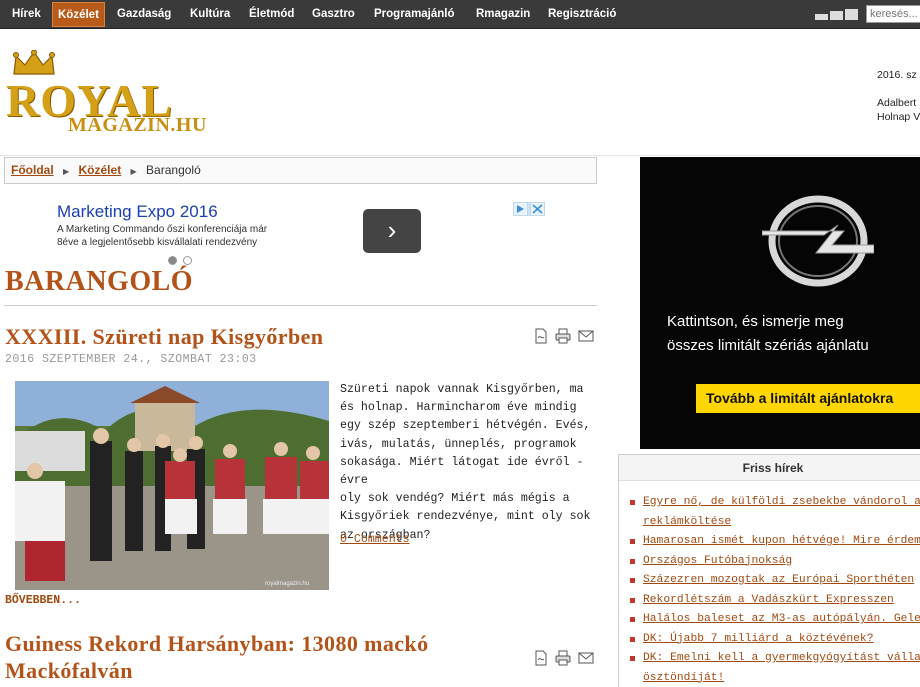 The width and height of the screenshot is (920, 687). What do you see at coordinates (333, 14) in the screenshot?
I see `nav-item-gasztro: Gasztro` at bounding box center [333, 14].